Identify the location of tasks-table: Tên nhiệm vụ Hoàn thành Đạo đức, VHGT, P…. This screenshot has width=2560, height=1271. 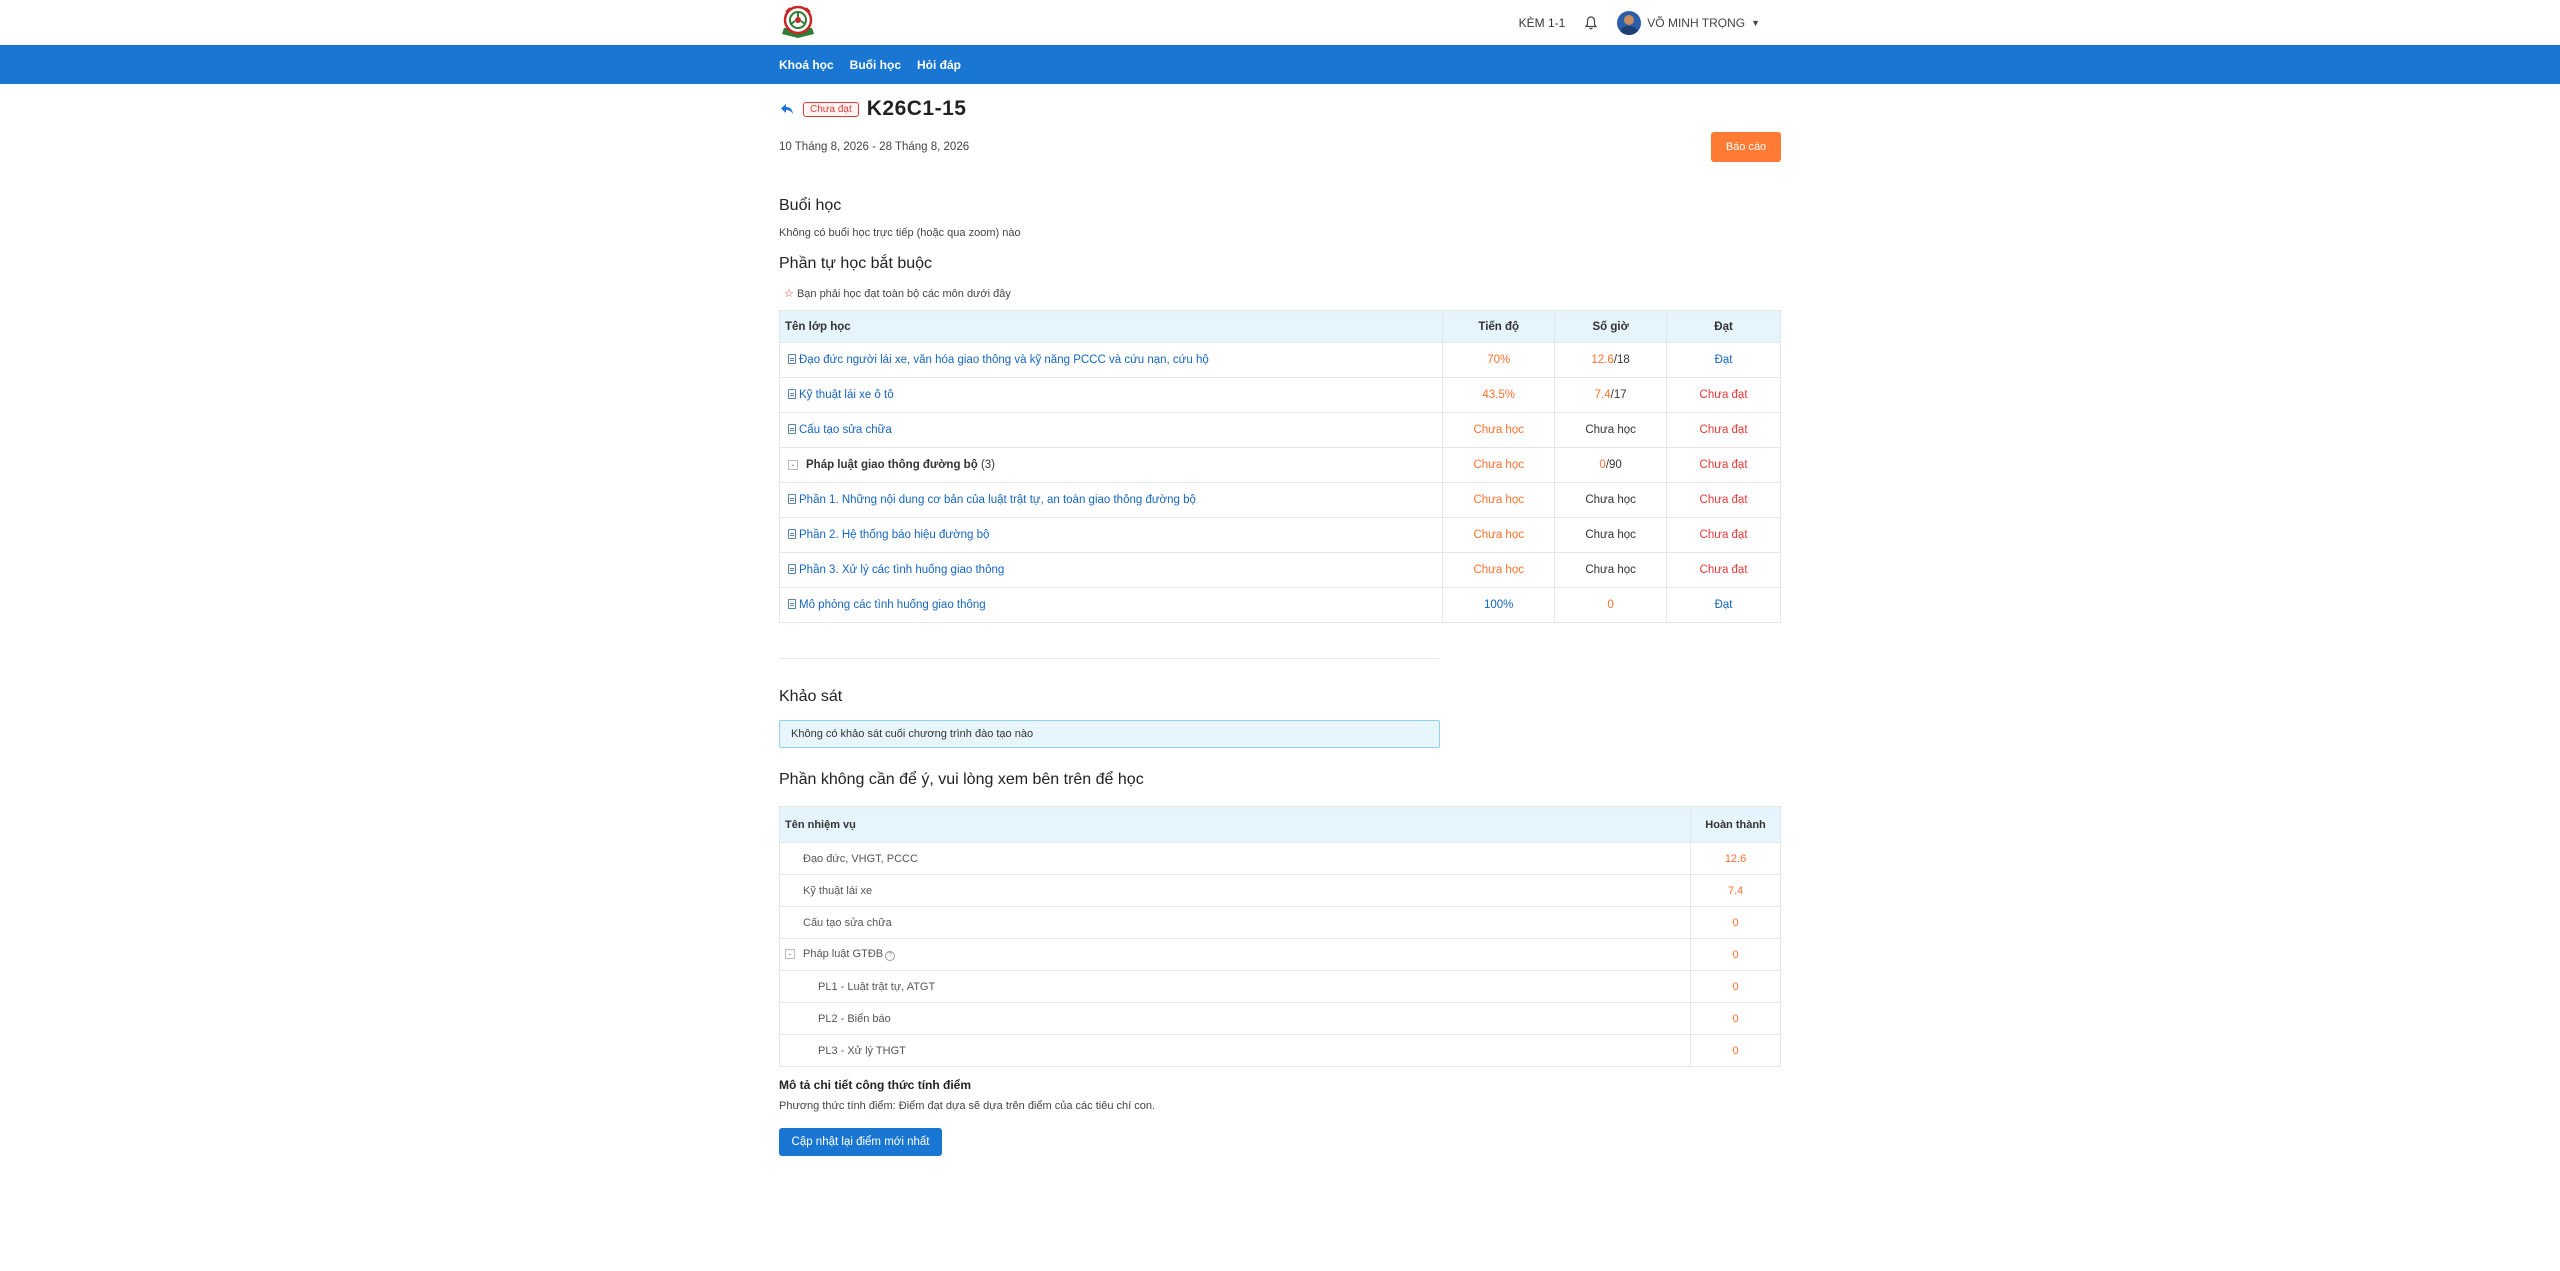
(1279, 936).